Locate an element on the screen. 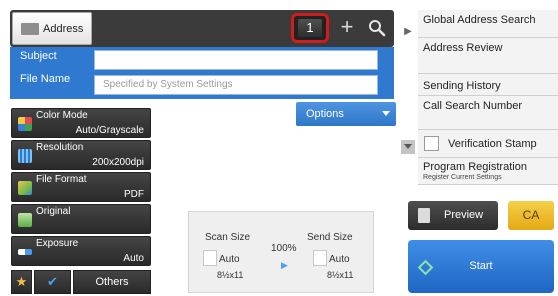  address-count: 1 is located at coordinates (310, 28).